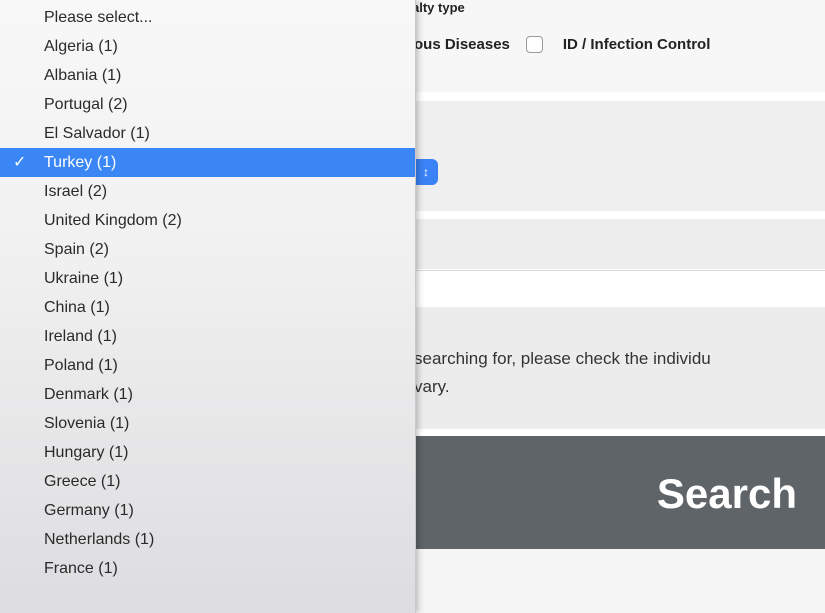 This screenshot has height=613, width=825. I want to click on dropdown-option: Hungary (1), so click(207, 452).